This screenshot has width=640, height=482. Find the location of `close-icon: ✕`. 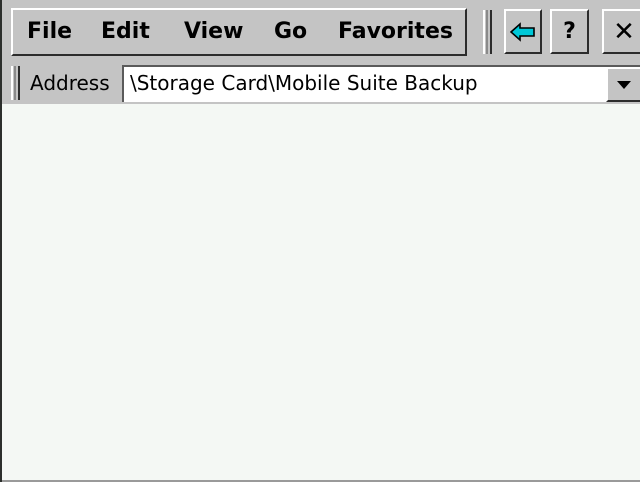

close-icon: ✕ is located at coordinates (624, 31).